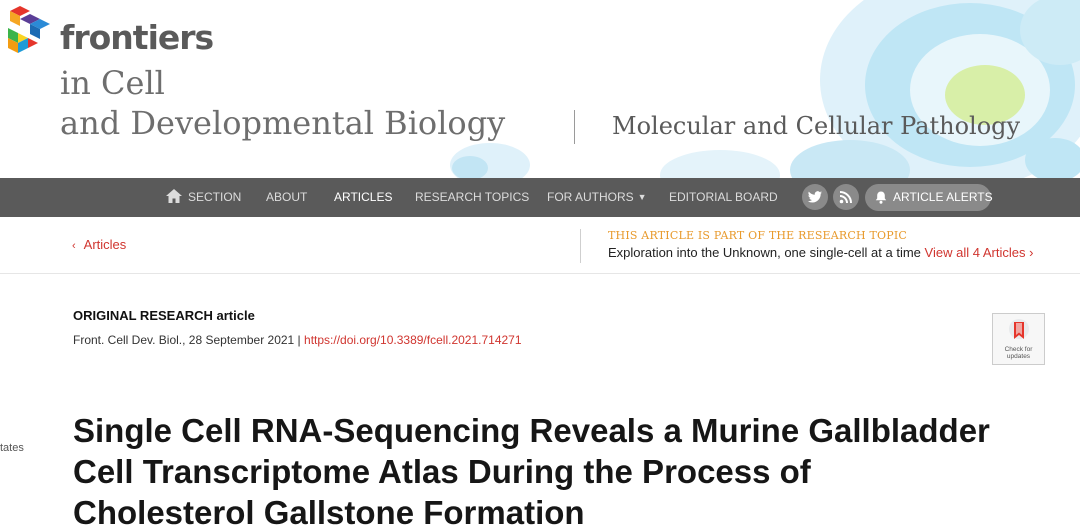 The height and width of the screenshot is (530, 1080). Describe the element at coordinates (215, 197) in the screenshot. I see `nav-item-label: SECTION` at that location.